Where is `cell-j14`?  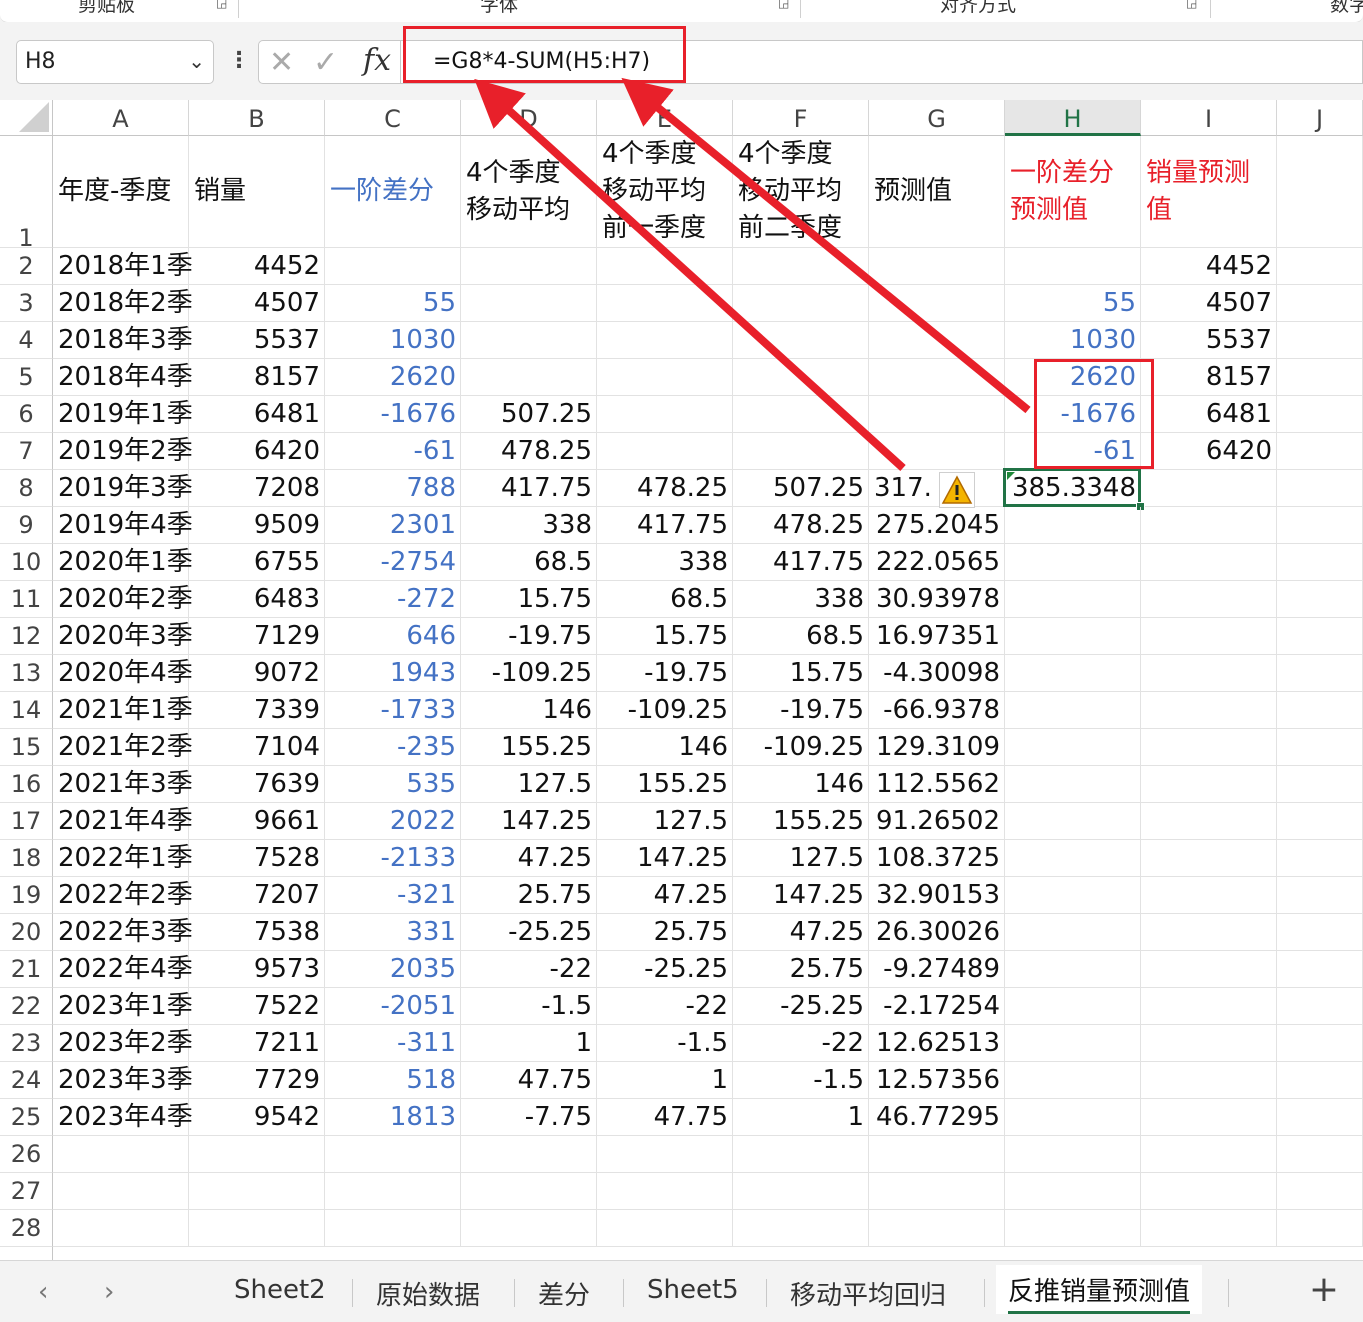 cell-j14 is located at coordinates (1320, 710).